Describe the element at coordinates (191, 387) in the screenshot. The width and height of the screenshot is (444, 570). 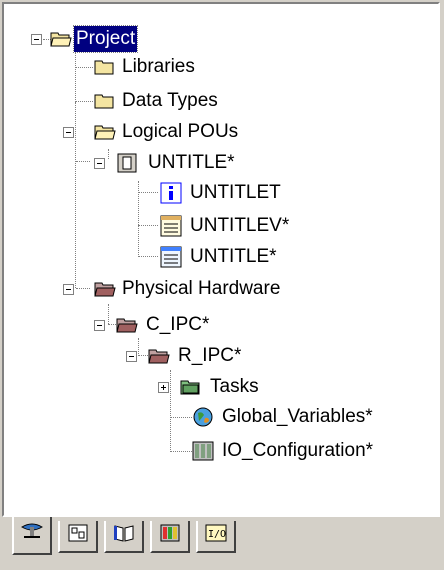
I see `tasks-folder-icon` at that location.